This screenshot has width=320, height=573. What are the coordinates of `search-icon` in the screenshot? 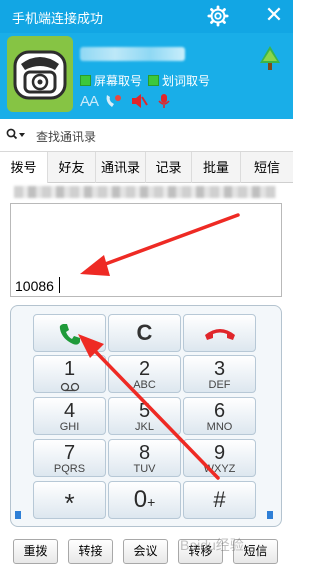 It's located at (16, 135).